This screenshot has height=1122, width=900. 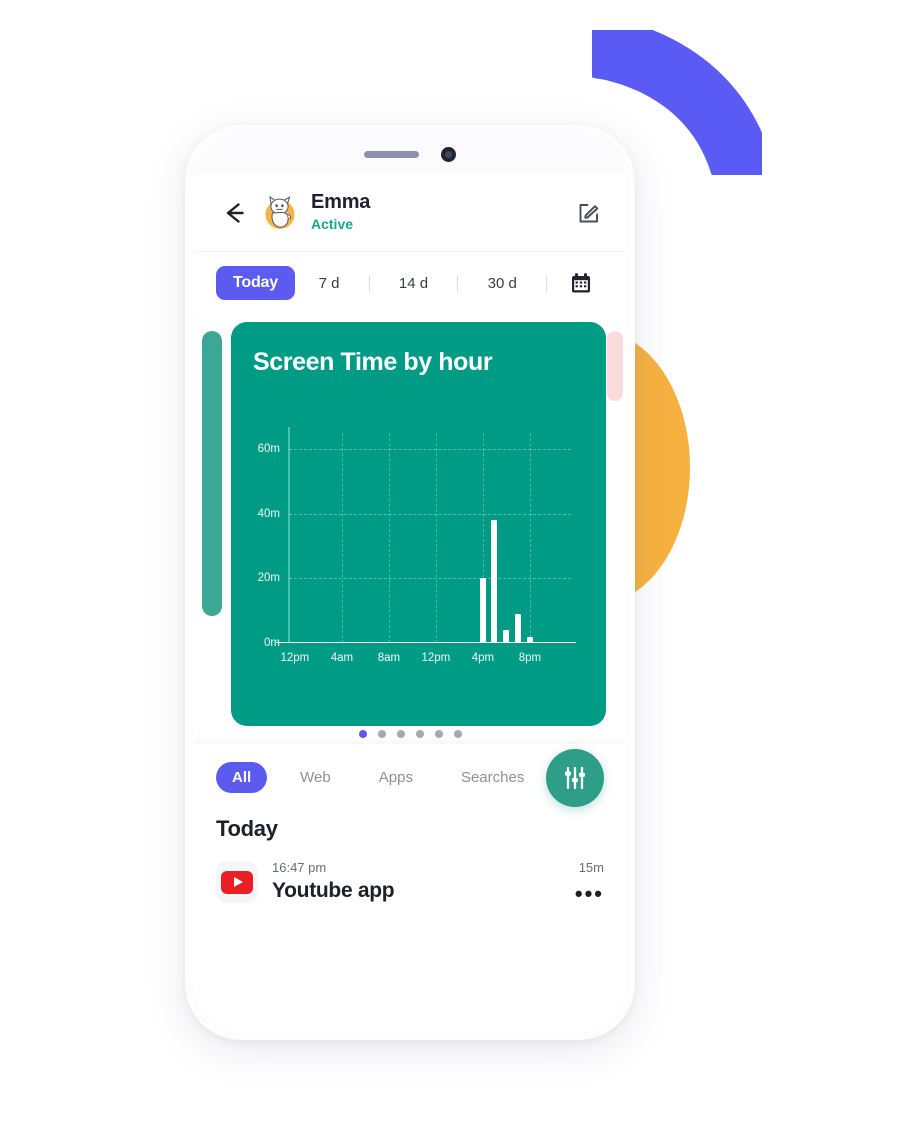 What do you see at coordinates (423, 882) in the screenshot?
I see `list-item-main: 16:47 pm Youtube app` at bounding box center [423, 882].